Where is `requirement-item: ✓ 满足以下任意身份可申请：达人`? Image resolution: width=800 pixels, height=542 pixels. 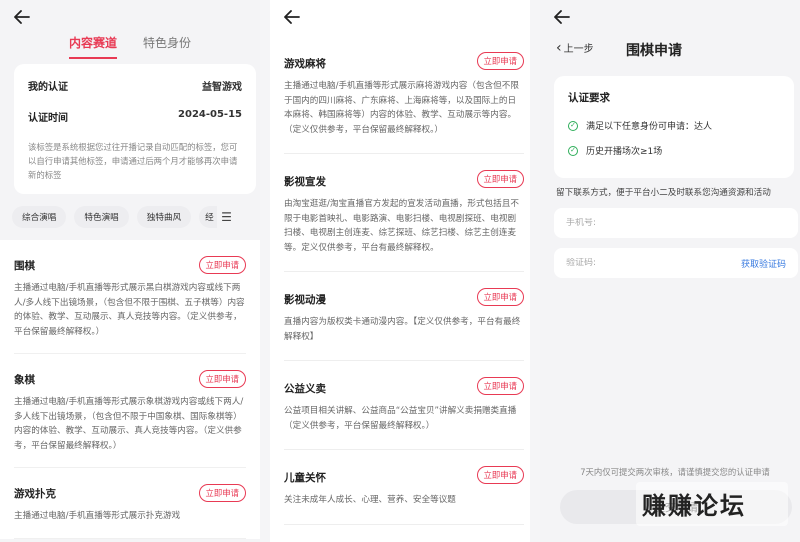 requirement-item: ✓ 满足以下任意身份可申请：达人 is located at coordinates (674, 125).